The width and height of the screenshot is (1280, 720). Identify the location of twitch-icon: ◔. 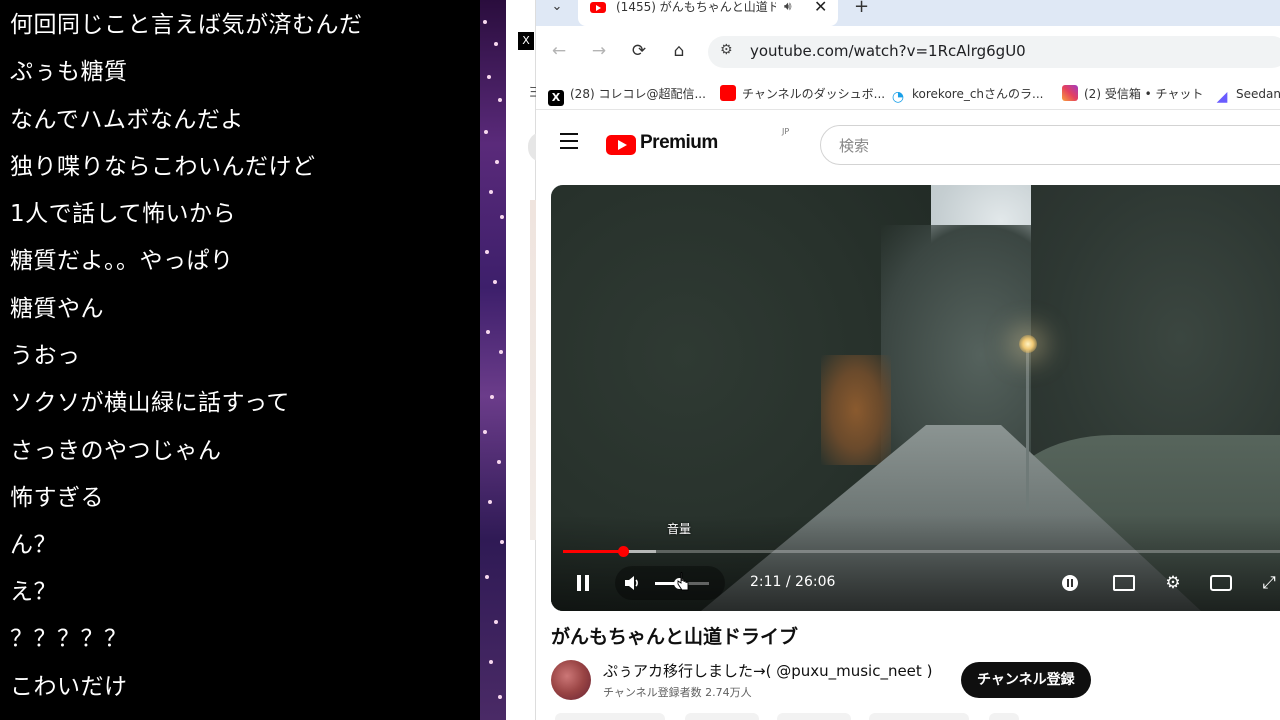
(898, 97).